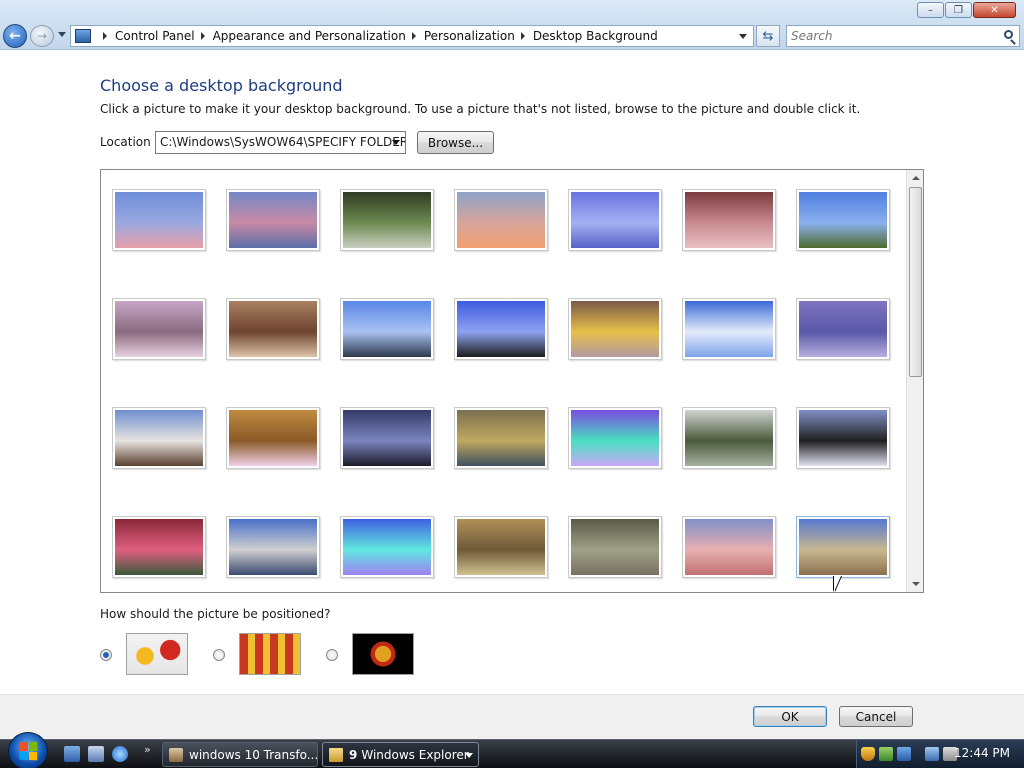 Image resolution: width=1024 pixels, height=768 pixels. What do you see at coordinates (353, 754) in the screenshot?
I see `window-count: 9` at bounding box center [353, 754].